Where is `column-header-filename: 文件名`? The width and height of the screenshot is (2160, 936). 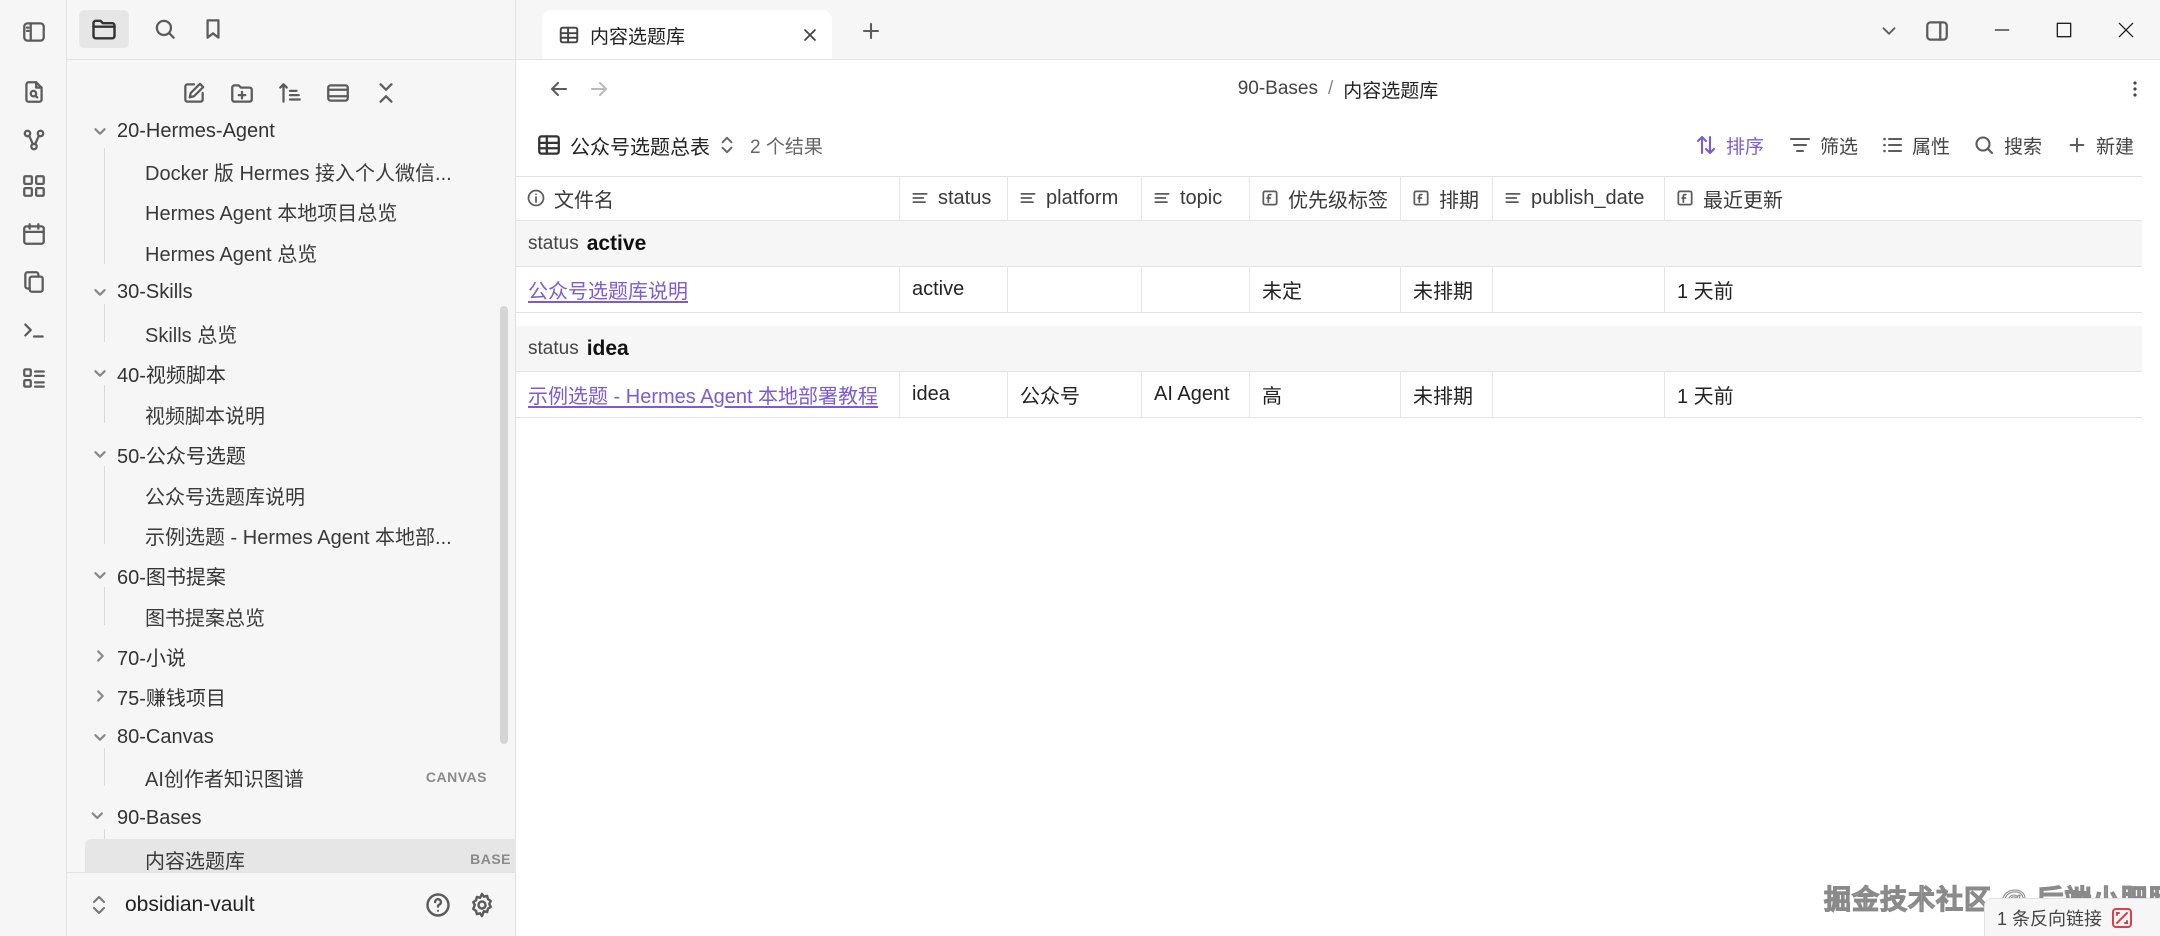 column-header-filename: 文件名 is located at coordinates (708, 198).